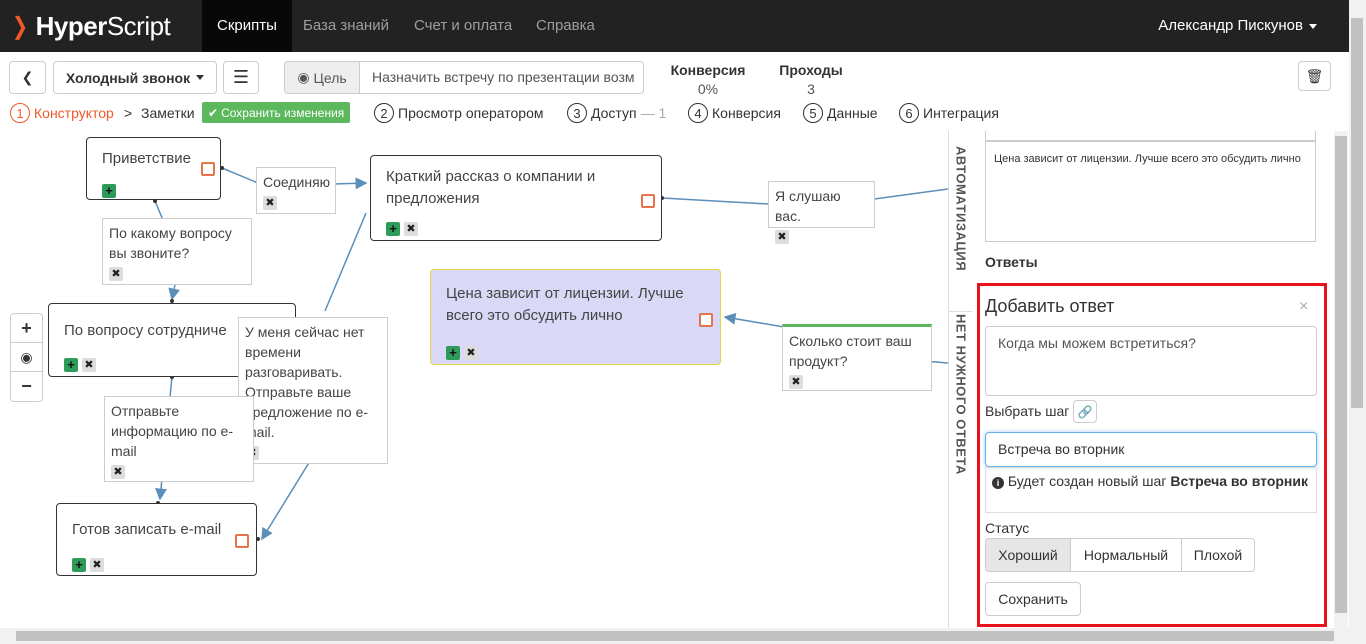 This screenshot has width=1366, height=644. I want to click on tab-automation: АВТОМАТИЗАЦИЯ, so click(961, 208).